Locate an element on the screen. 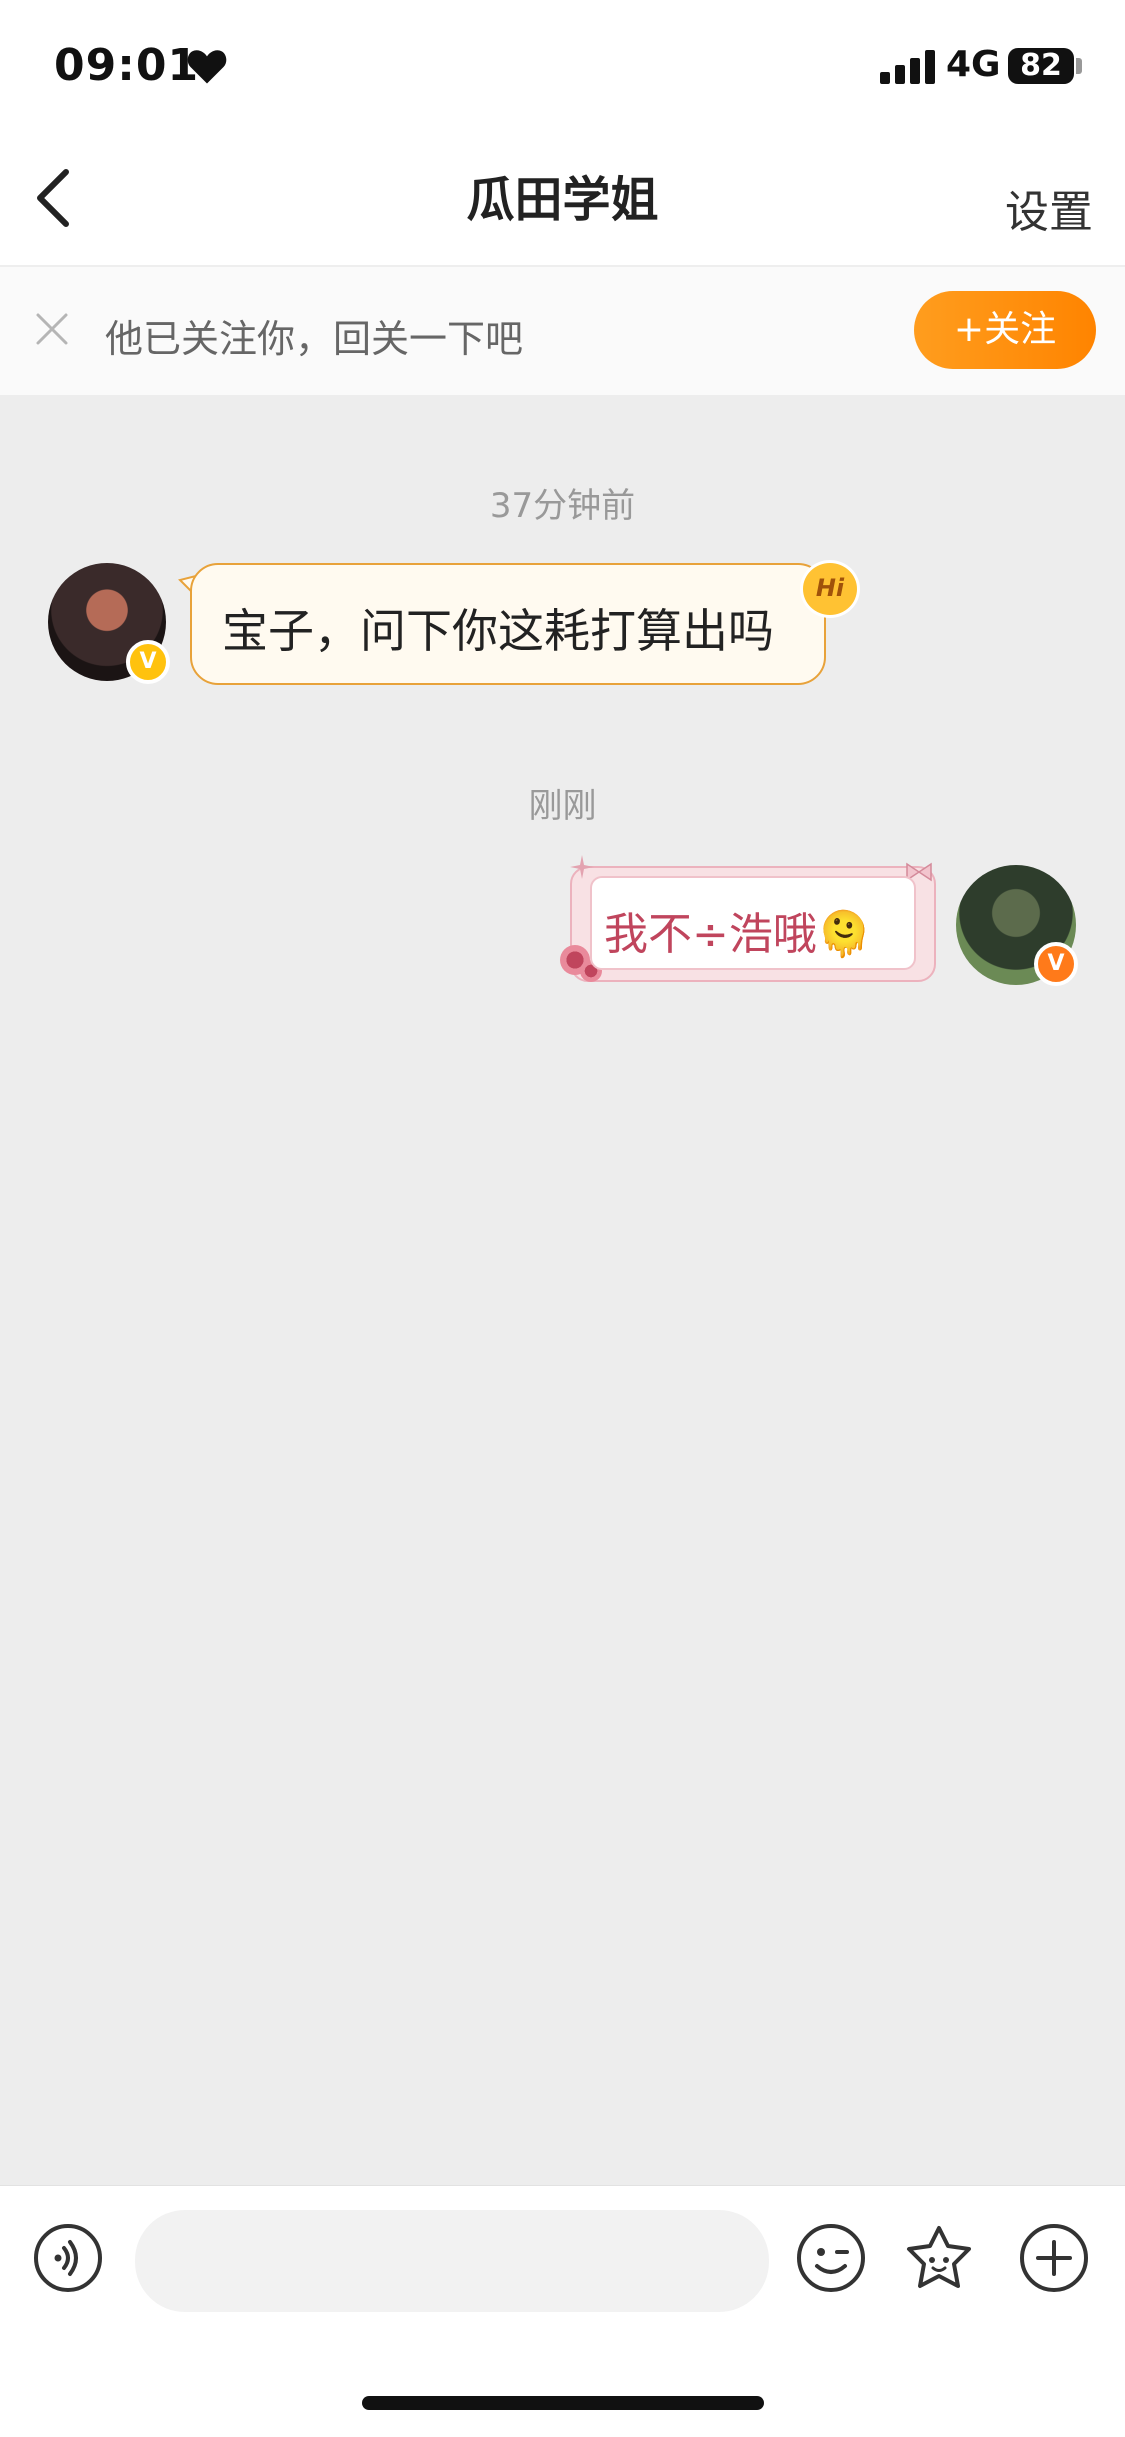 The width and height of the screenshot is (1125, 2437). message-text: 我不÷浩哦🫠 is located at coordinates (738, 934).